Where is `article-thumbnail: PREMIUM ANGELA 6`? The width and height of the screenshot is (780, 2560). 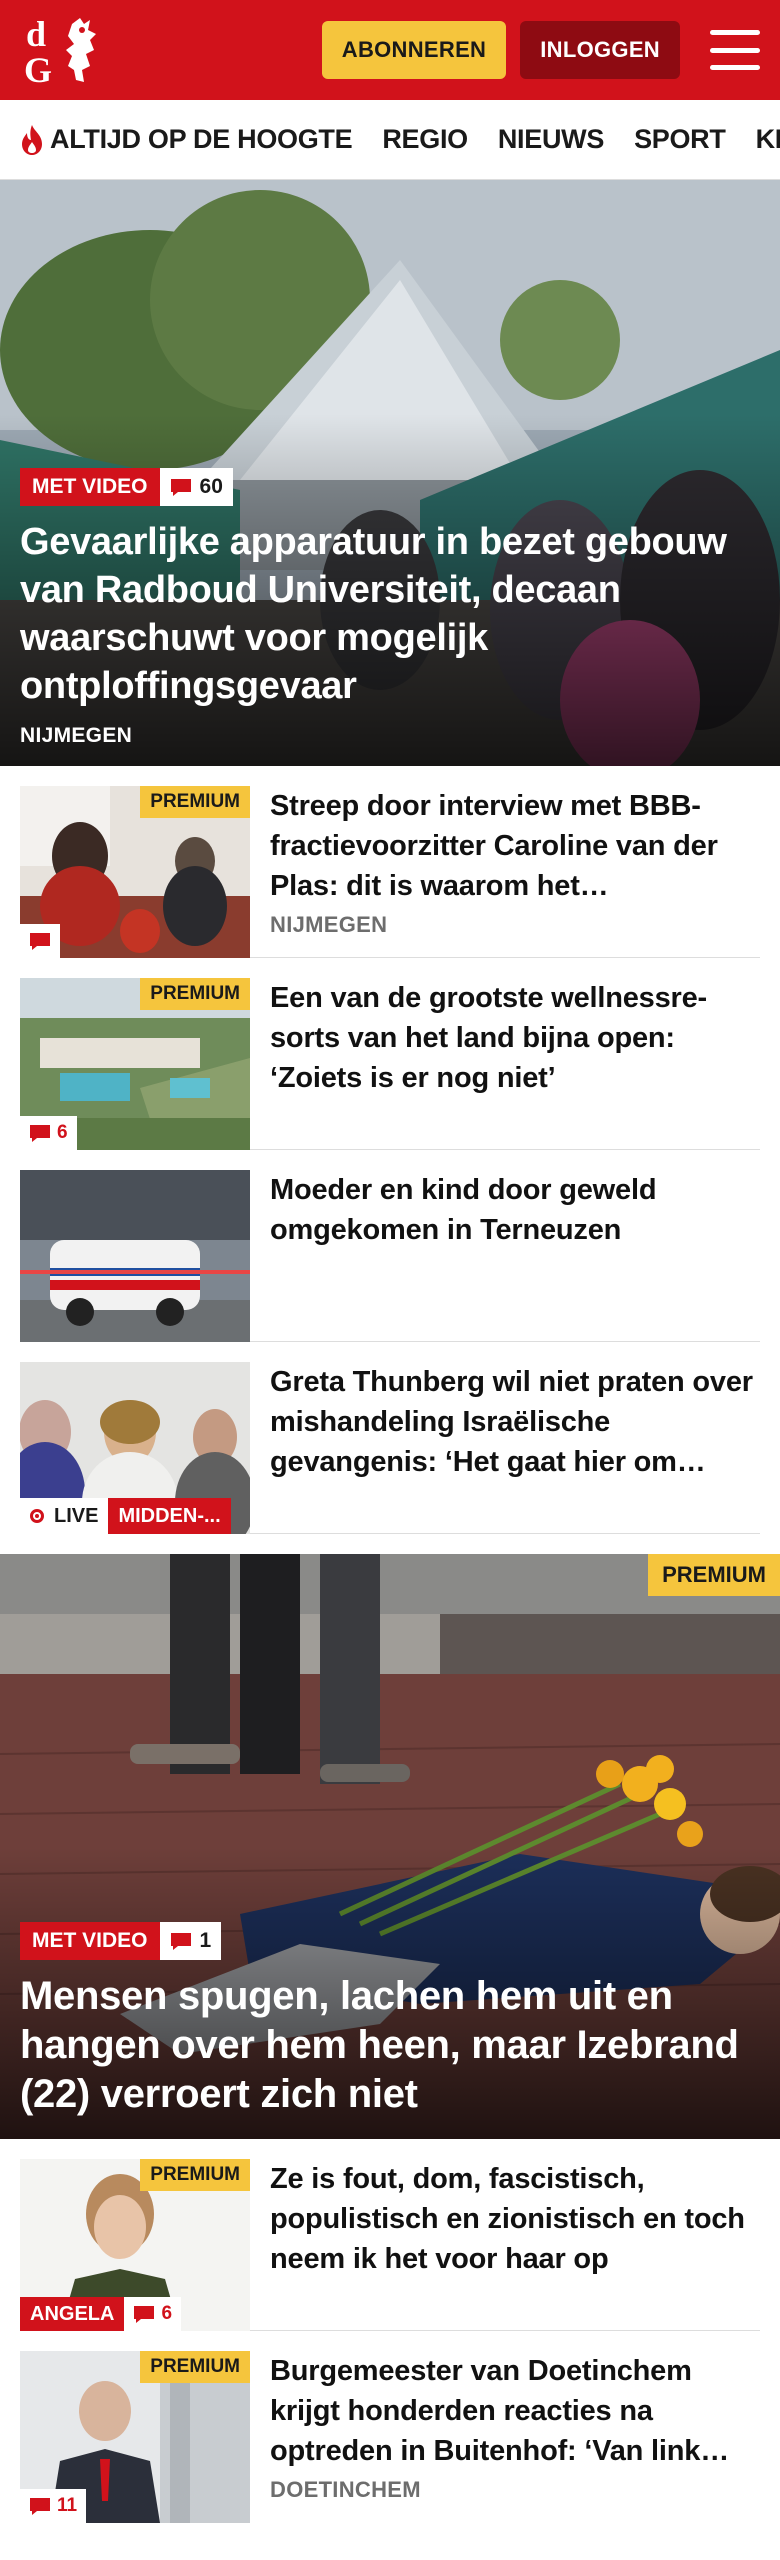 article-thumbnail: PREMIUM ANGELA 6 is located at coordinates (135, 2245).